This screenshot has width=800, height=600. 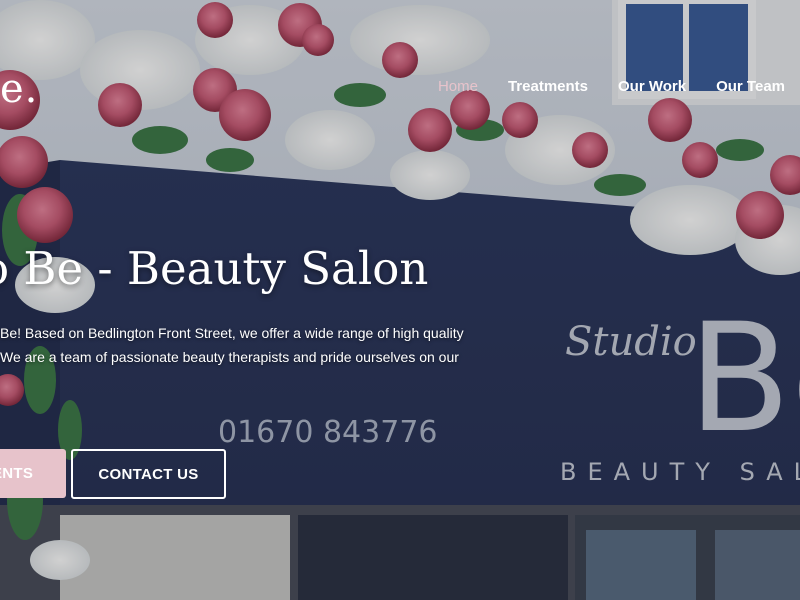 I want to click on treatments-button: ENTS, so click(x=33, y=473).